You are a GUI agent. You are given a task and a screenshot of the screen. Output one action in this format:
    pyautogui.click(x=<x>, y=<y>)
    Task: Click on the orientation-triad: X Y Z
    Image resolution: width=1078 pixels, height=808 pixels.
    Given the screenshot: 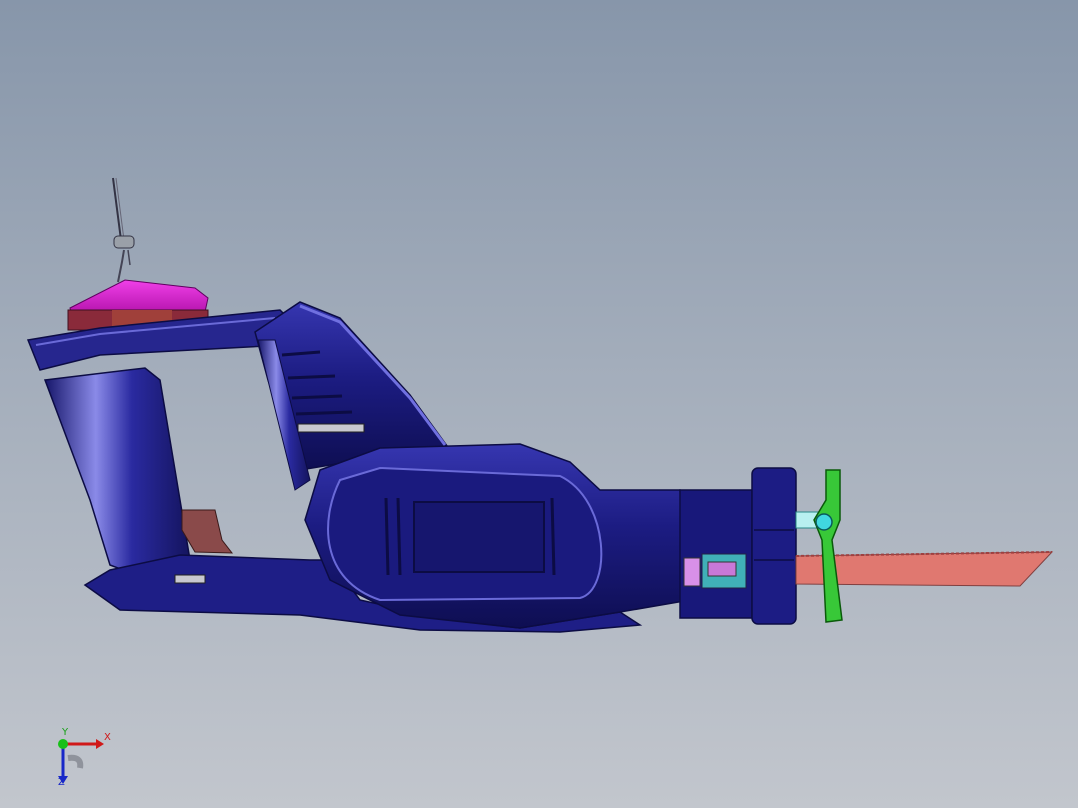 What is the action you would take?
    pyautogui.click(x=83, y=759)
    